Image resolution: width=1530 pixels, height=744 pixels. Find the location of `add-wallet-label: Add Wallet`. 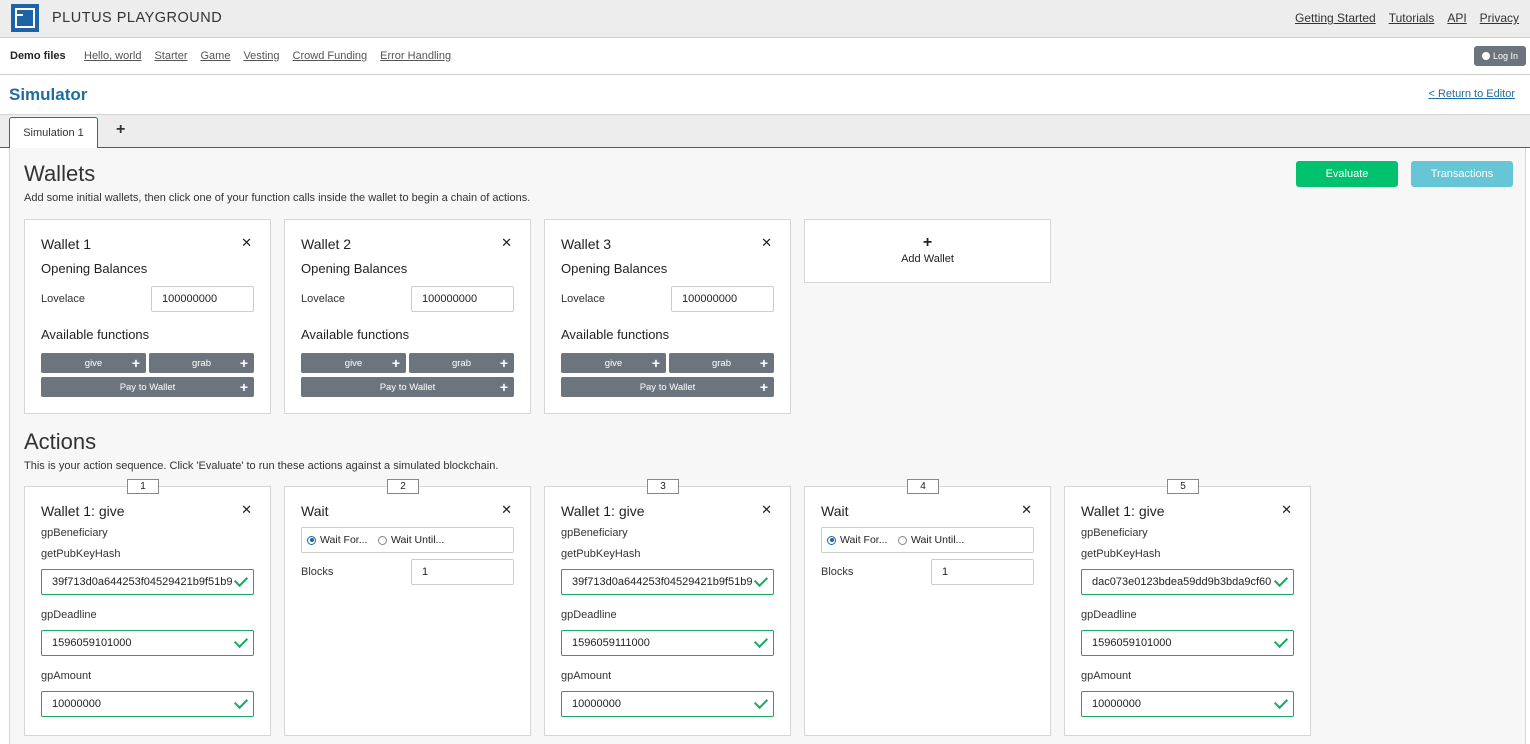

add-wallet-label: Add Wallet is located at coordinates (927, 259).